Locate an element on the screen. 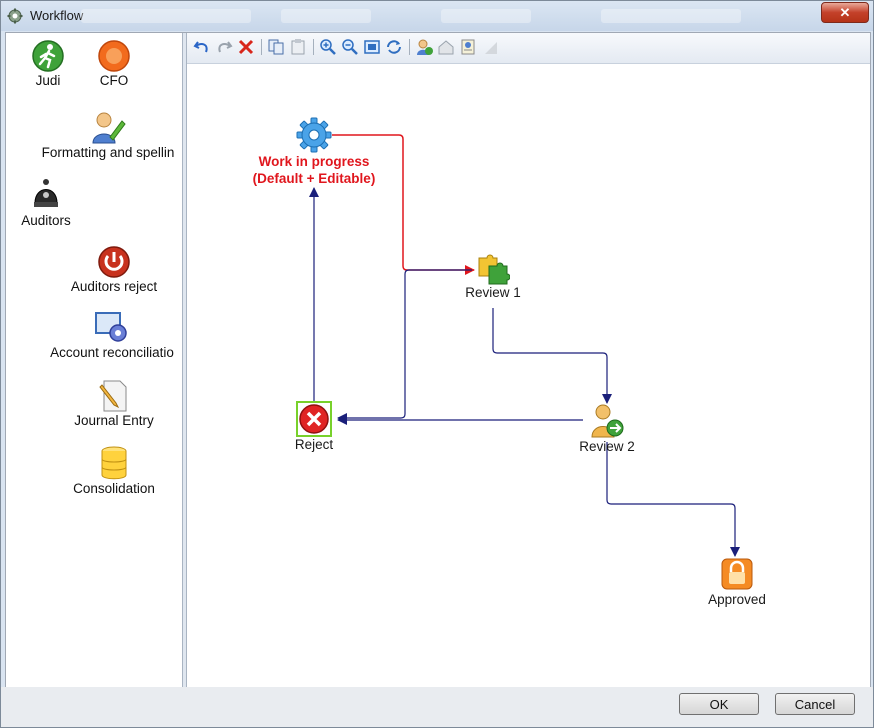  cancel-button: Cancel is located at coordinates (815, 704).